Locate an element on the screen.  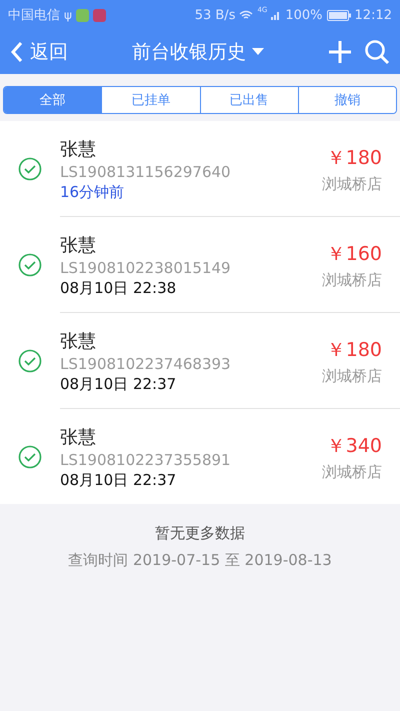
search-icon is located at coordinates (377, 52).